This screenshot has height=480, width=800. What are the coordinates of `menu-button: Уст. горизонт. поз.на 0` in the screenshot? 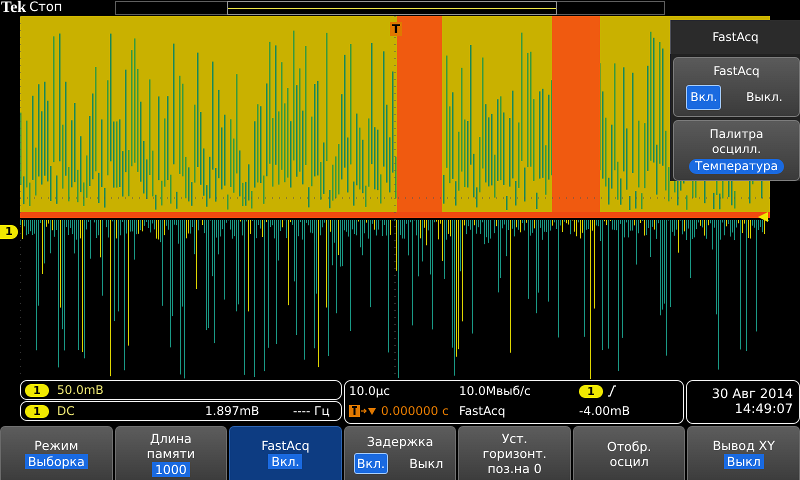 It's located at (514, 453).